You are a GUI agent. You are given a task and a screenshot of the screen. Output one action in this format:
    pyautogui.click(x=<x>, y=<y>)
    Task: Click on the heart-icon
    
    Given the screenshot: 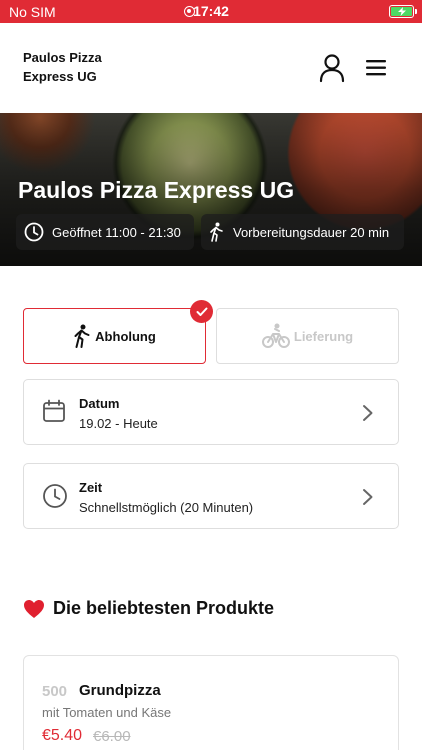 What is the action you would take?
    pyautogui.click(x=34, y=608)
    